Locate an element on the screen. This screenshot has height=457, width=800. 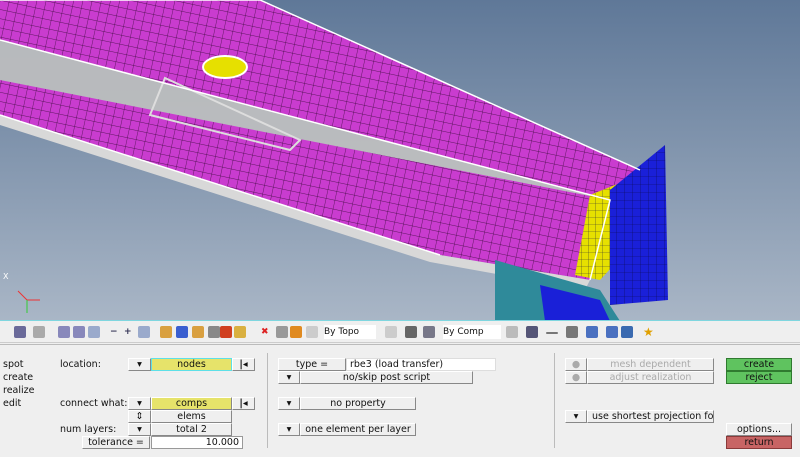
num-layers-label: num layers: is located at coordinates (88, 429).